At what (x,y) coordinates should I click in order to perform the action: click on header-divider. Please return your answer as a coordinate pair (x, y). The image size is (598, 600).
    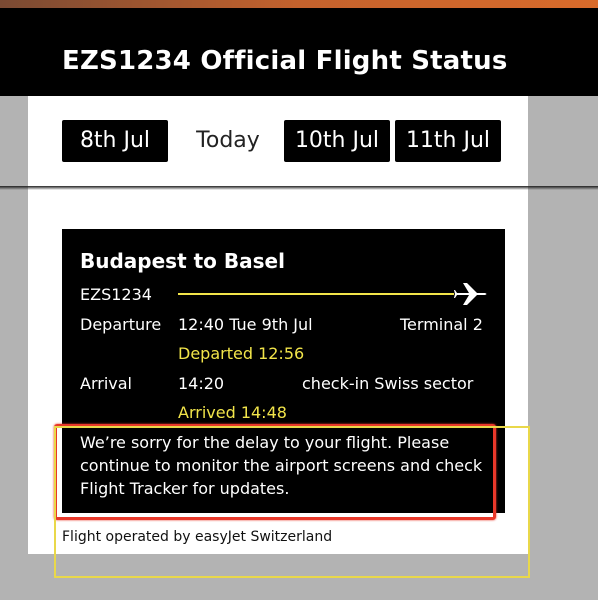
    Looking at the image, I should click on (299, 188).